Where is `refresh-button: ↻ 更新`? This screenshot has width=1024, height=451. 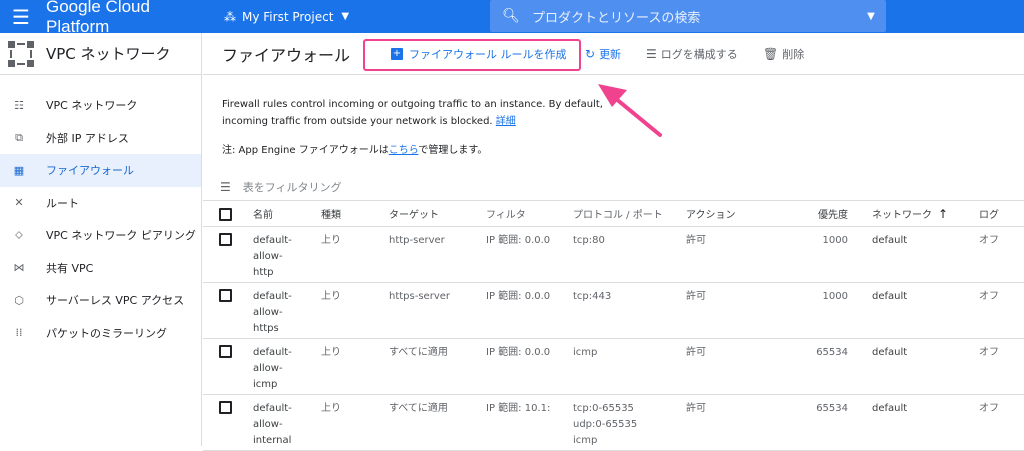 refresh-button: ↻ 更新 is located at coordinates (603, 54).